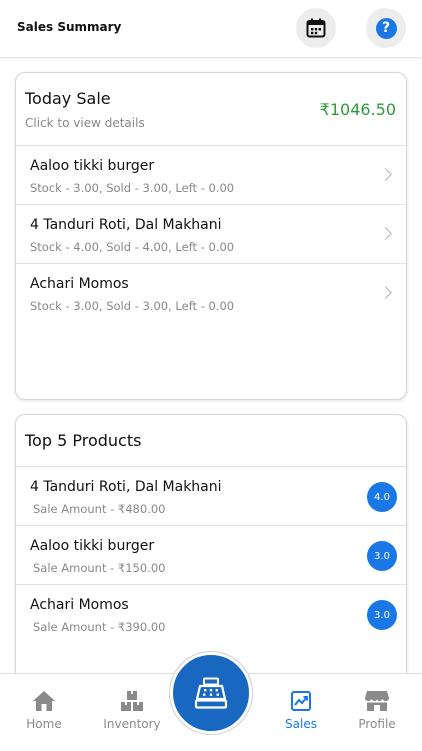 This screenshot has height=751, width=422. Describe the element at coordinates (44, 701) in the screenshot. I see `home-icon` at that location.